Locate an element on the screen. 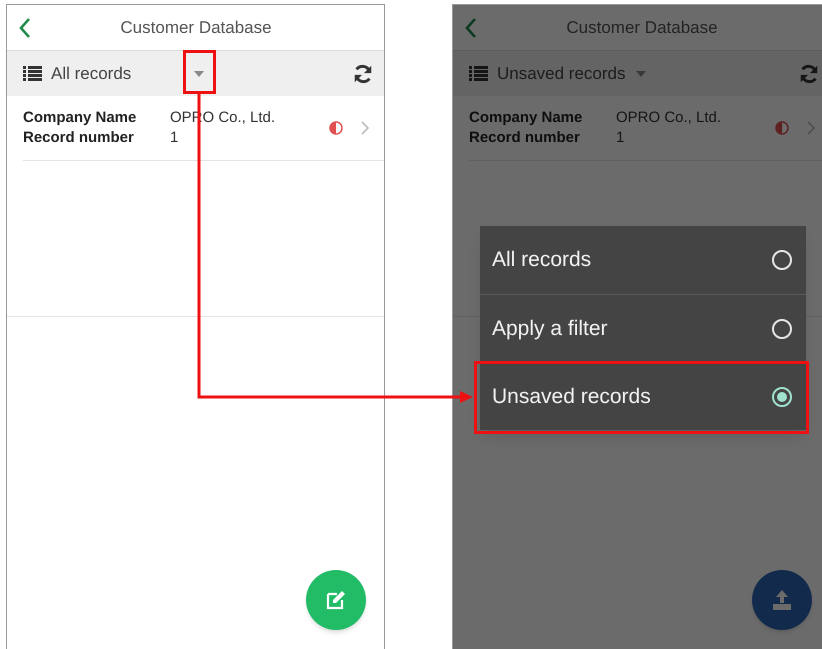  menu-item: Unsaved records is located at coordinates (643, 396).